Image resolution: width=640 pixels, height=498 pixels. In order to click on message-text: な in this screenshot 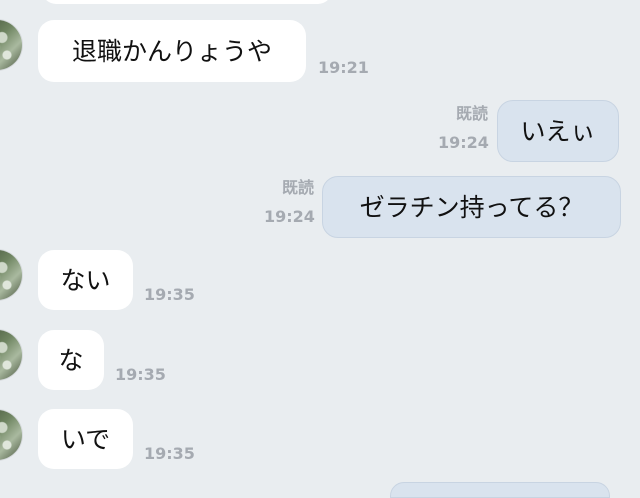, I will do `click(71, 360)`.